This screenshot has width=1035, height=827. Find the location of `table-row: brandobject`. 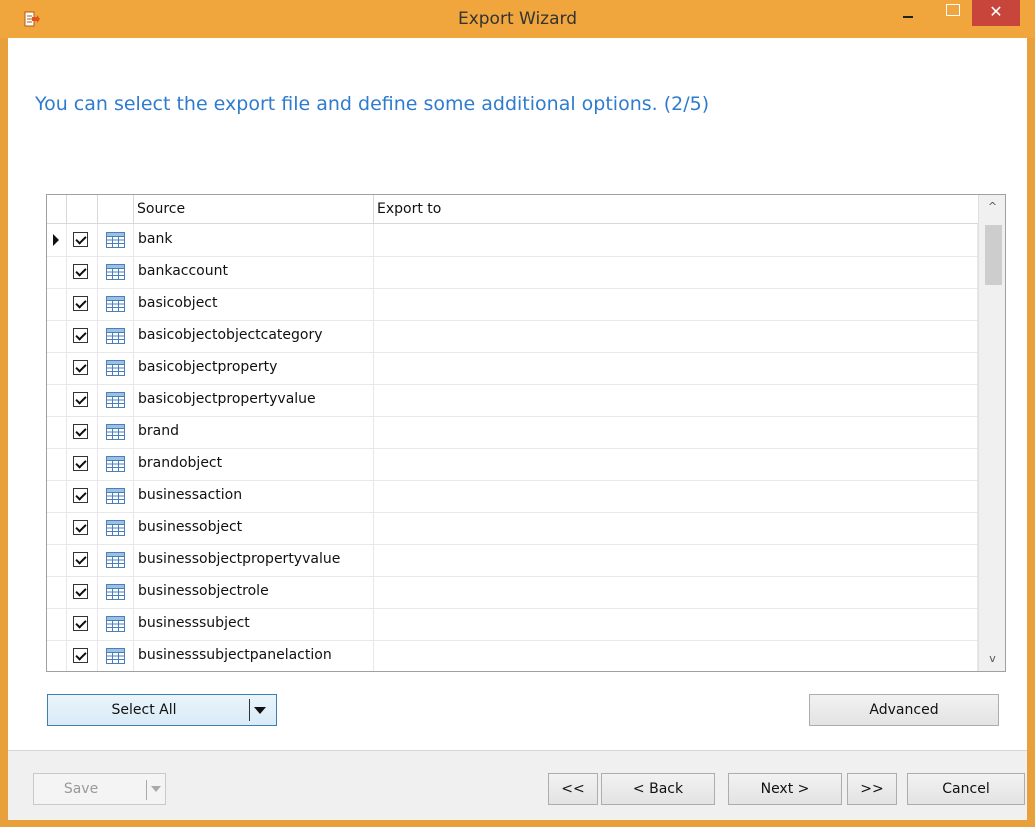

table-row: brandobject is located at coordinates (512, 464).